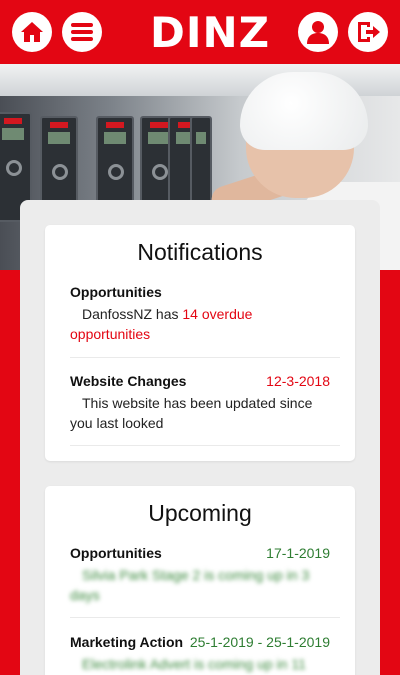 This screenshot has height=675, width=400. What do you see at coordinates (298, 381) in the screenshot?
I see `notification-item-date: 12-3-2018` at bounding box center [298, 381].